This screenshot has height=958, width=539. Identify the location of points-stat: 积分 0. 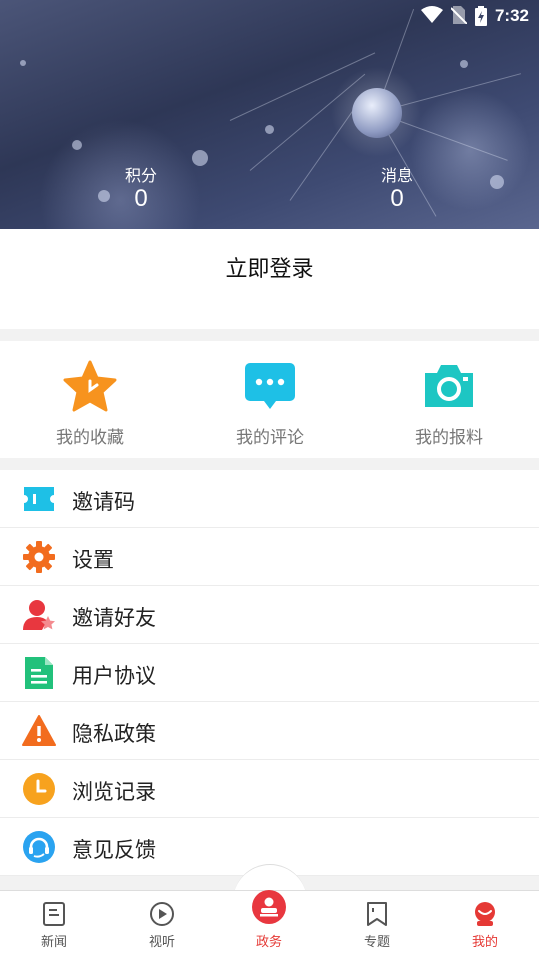
(141, 187).